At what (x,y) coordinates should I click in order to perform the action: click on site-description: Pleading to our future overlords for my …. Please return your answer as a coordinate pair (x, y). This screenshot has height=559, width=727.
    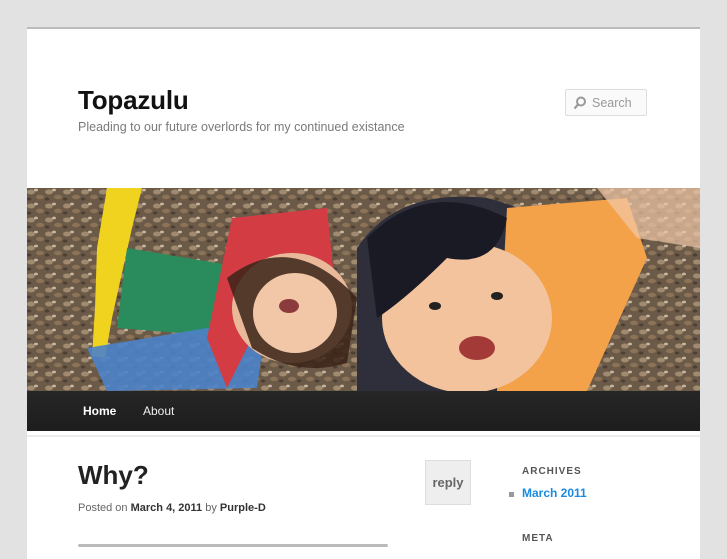
    Looking at the image, I should click on (241, 127).